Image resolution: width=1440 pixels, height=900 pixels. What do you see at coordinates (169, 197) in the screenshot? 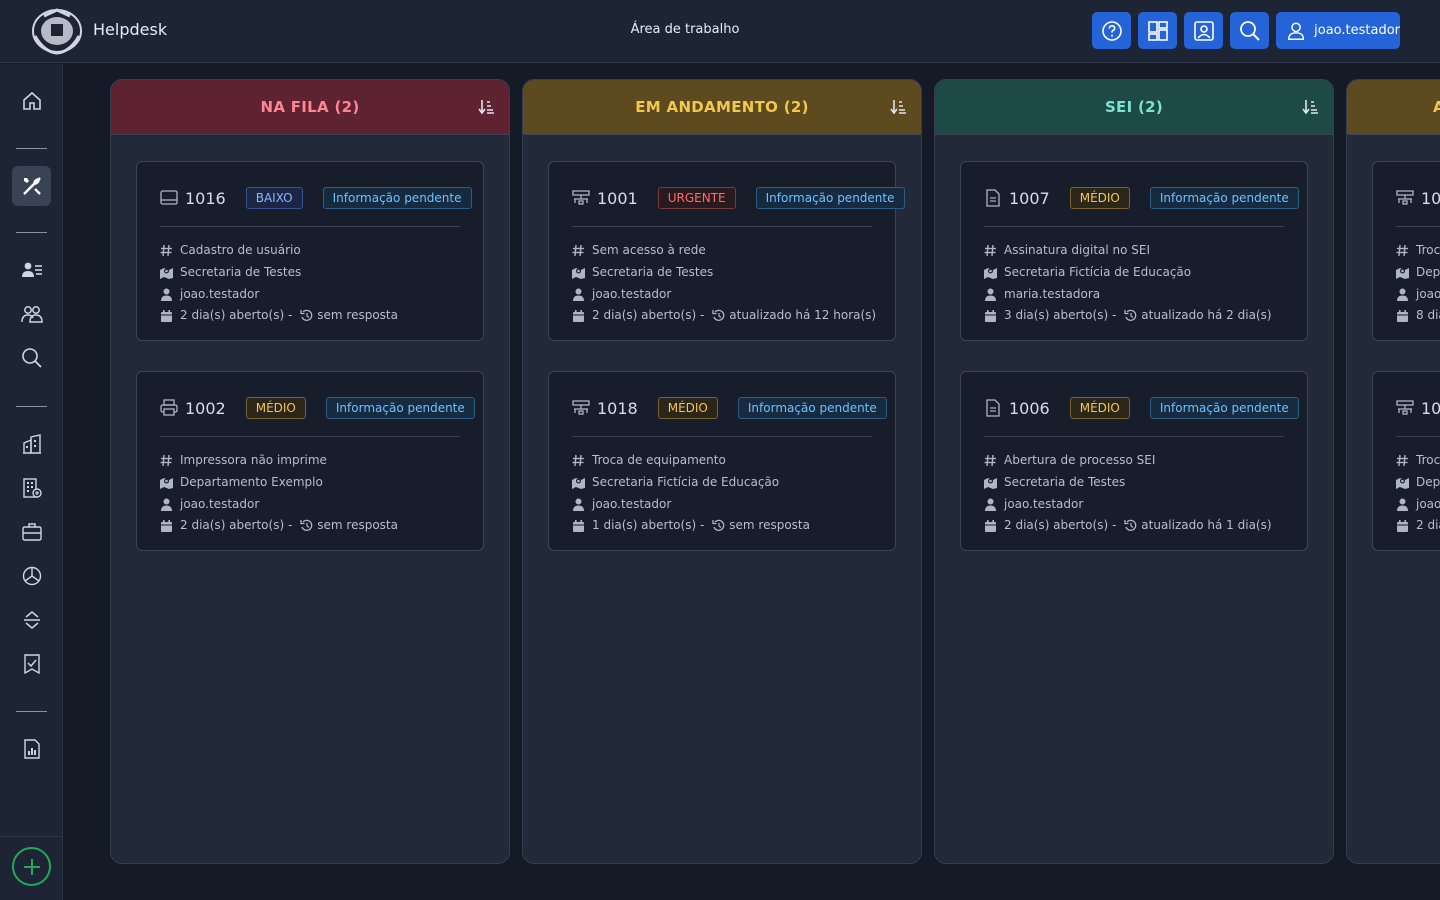
I see `monitor-icon` at bounding box center [169, 197].